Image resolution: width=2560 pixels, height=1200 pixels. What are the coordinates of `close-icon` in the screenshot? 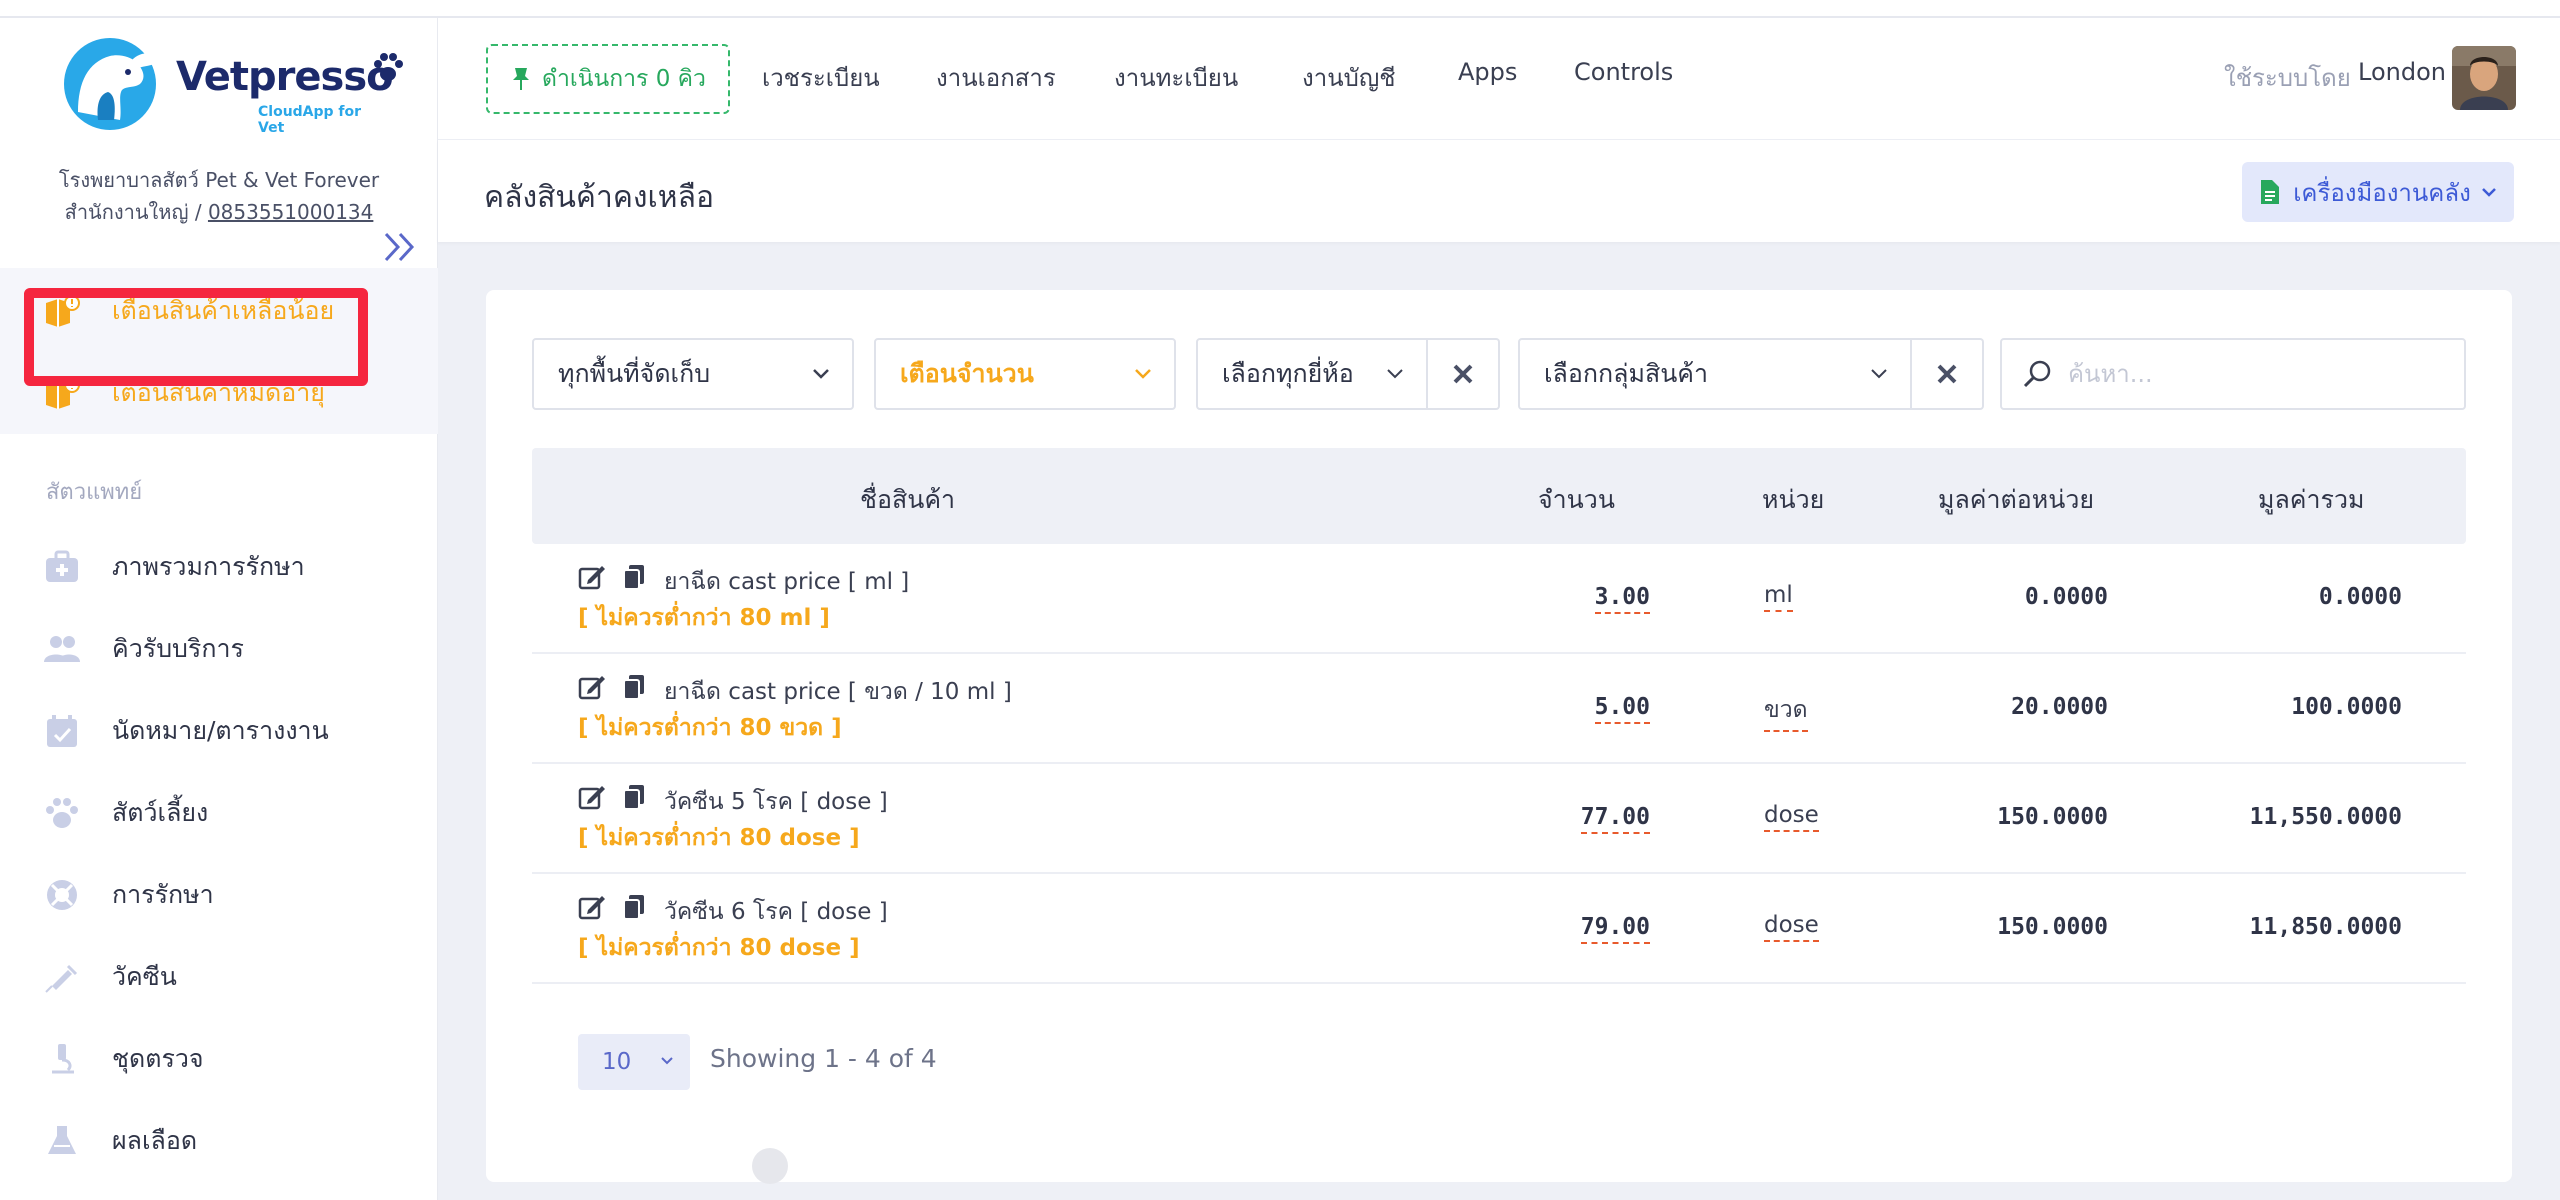 It's located at (1947, 374).